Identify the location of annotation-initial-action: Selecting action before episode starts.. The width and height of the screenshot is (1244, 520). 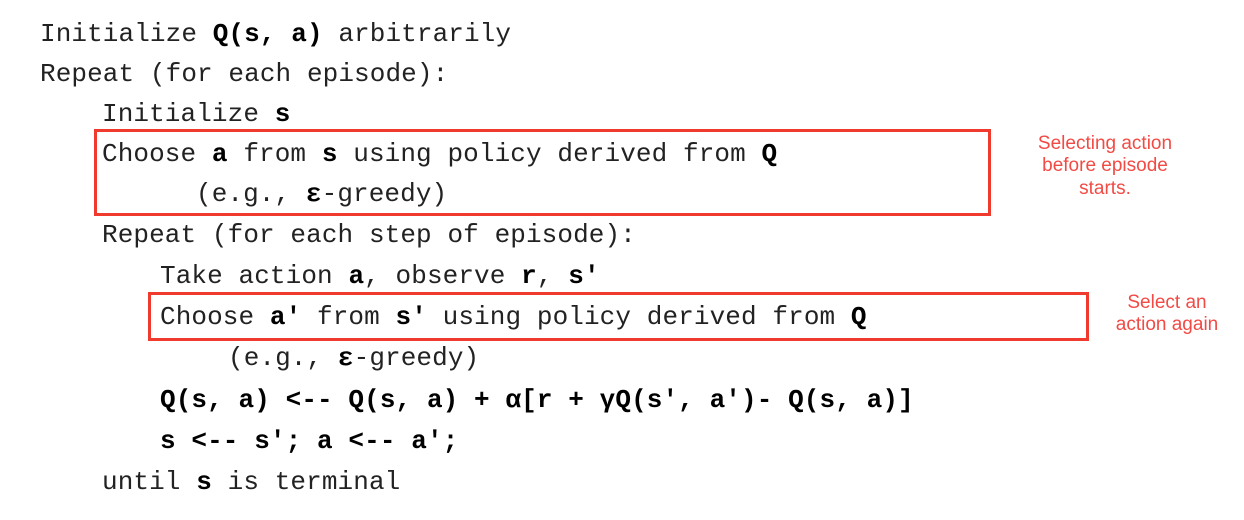
(1105, 166).